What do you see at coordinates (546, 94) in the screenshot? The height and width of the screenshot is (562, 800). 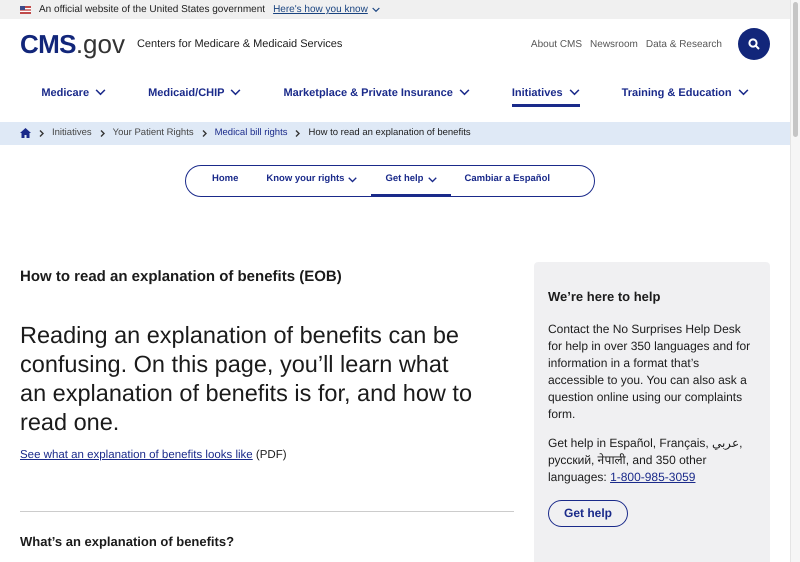 I see `main-nav-item: Initiatives` at bounding box center [546, 94].